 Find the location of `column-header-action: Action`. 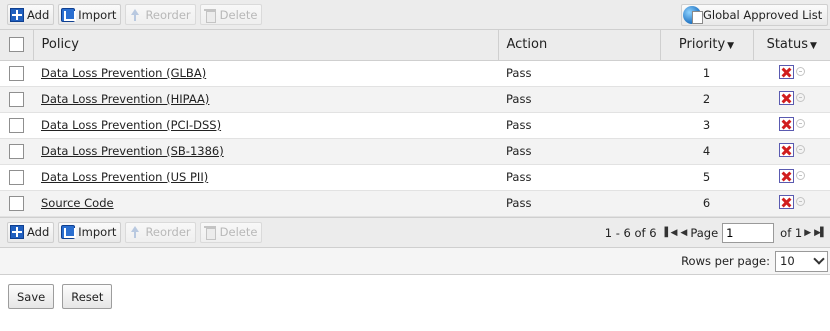

column-header-action: Action is located at coordinates (579, 45).